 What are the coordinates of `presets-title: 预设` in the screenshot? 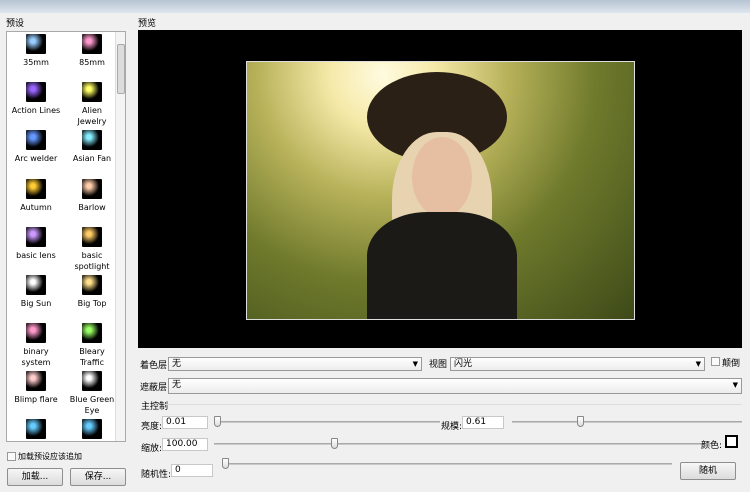 It's located at (15, 24).